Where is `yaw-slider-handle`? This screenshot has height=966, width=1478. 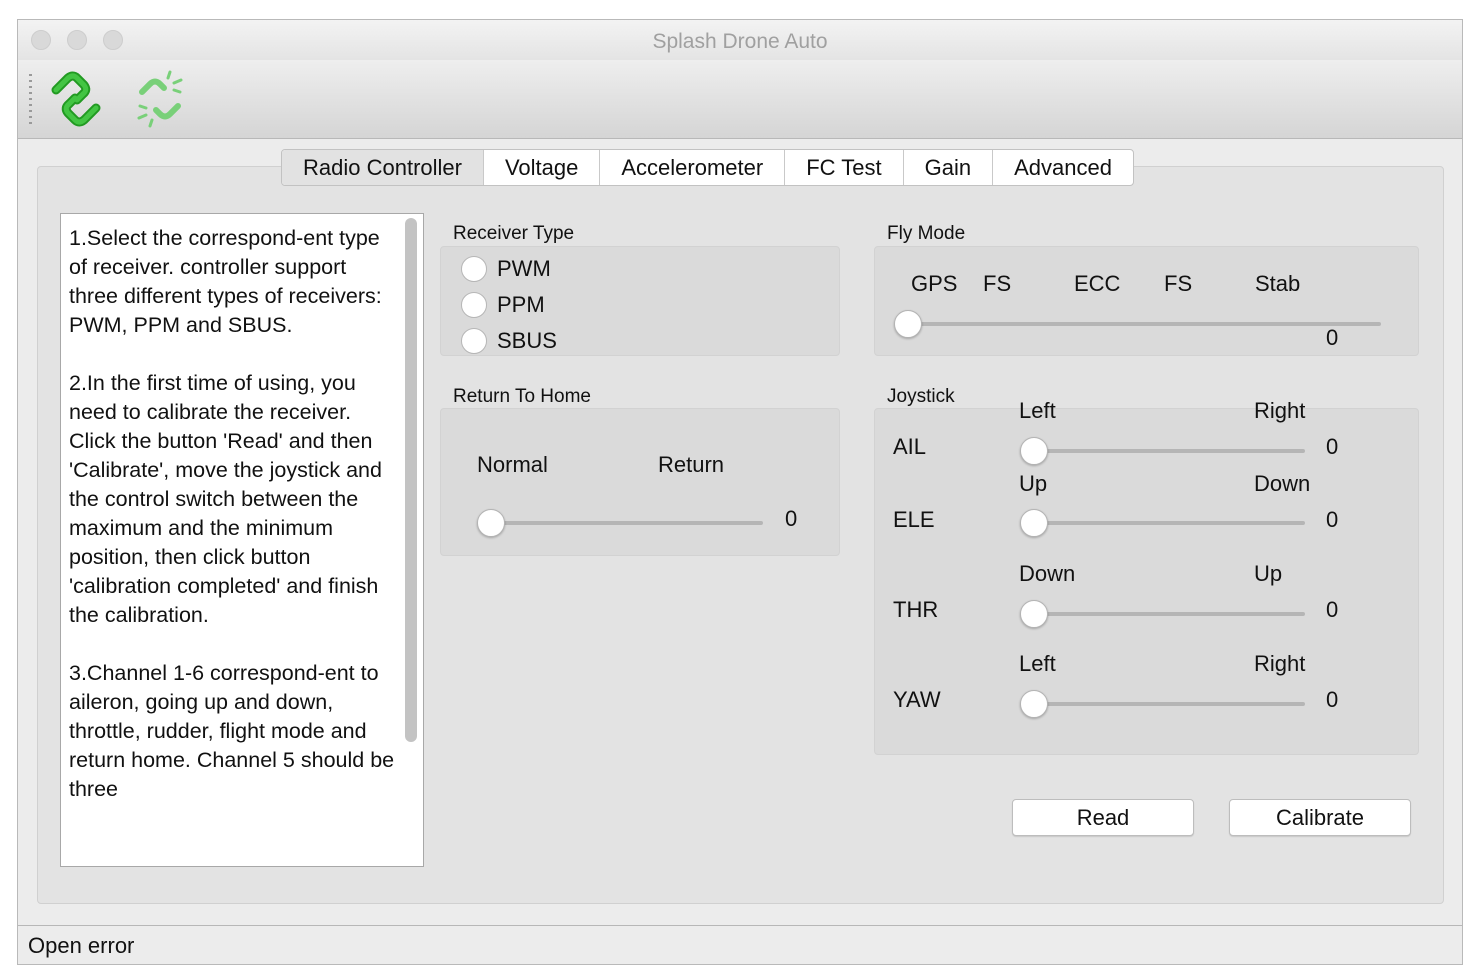 yaw-slider-handle is located at coordinates (1034, 704).